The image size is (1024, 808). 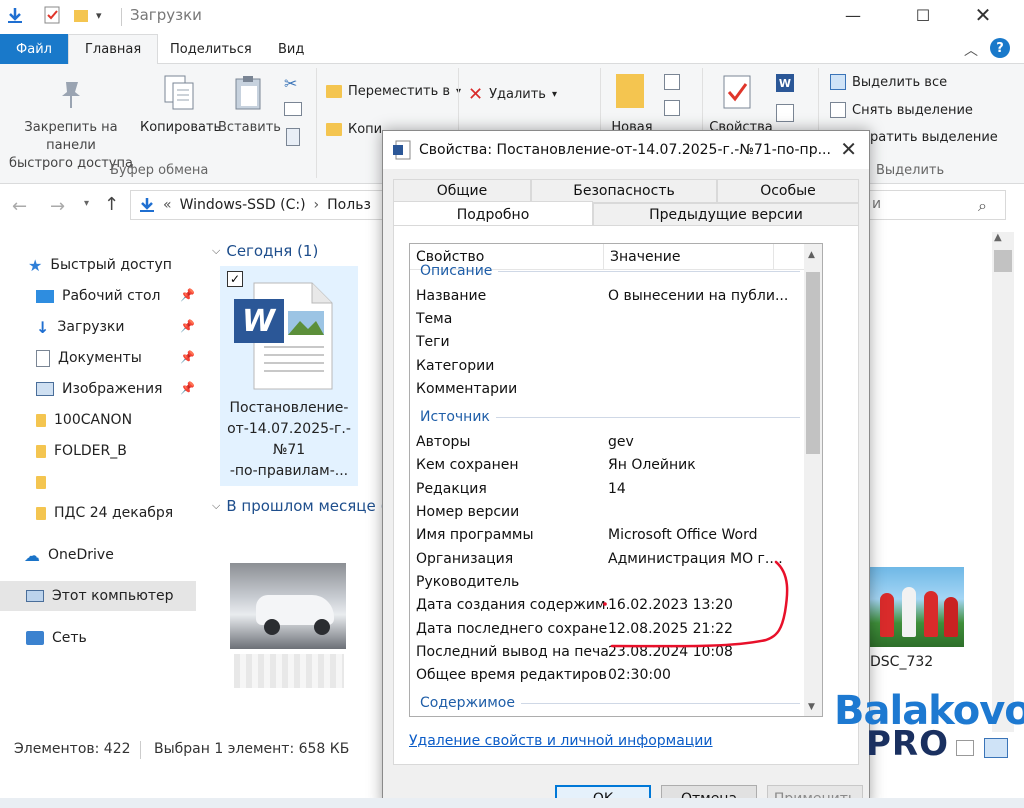 What do you see at coordinates (912, 110) in the screenshot?
I see `deselect-label: Снять выделение` at bounding box center [912, 110].